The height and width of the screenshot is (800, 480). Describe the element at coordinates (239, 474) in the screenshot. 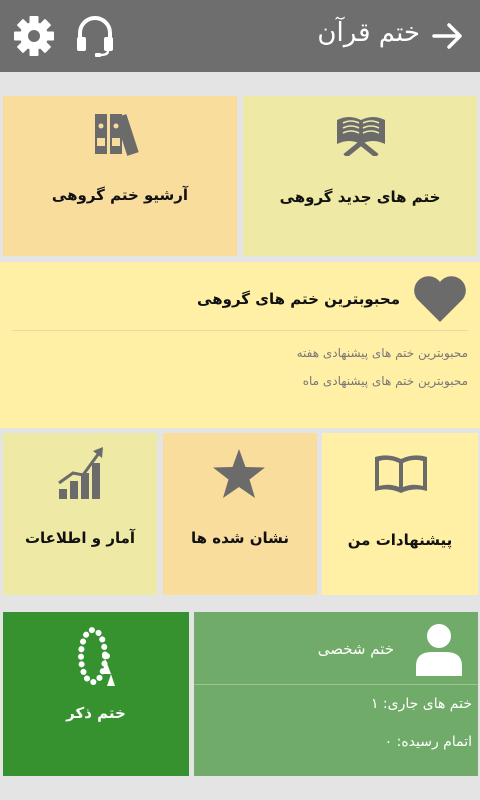

I see `star-icon` at that location.